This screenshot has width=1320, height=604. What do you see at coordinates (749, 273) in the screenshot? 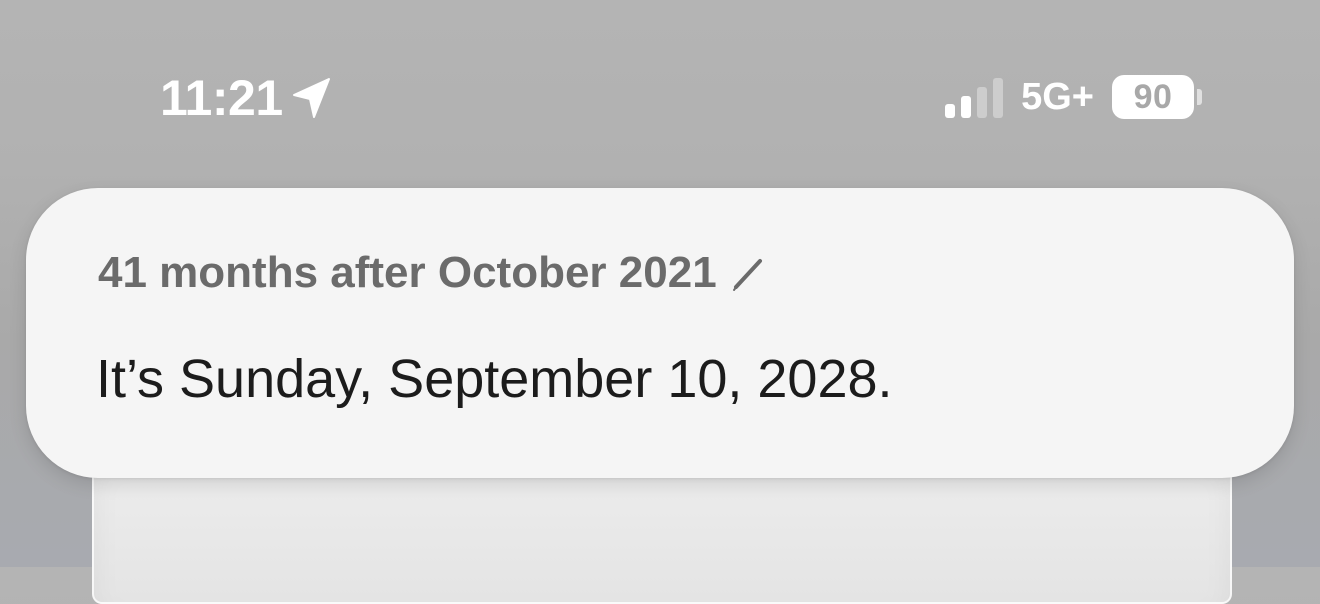
I see `pencil-icon` at bounding box center [749, 273].